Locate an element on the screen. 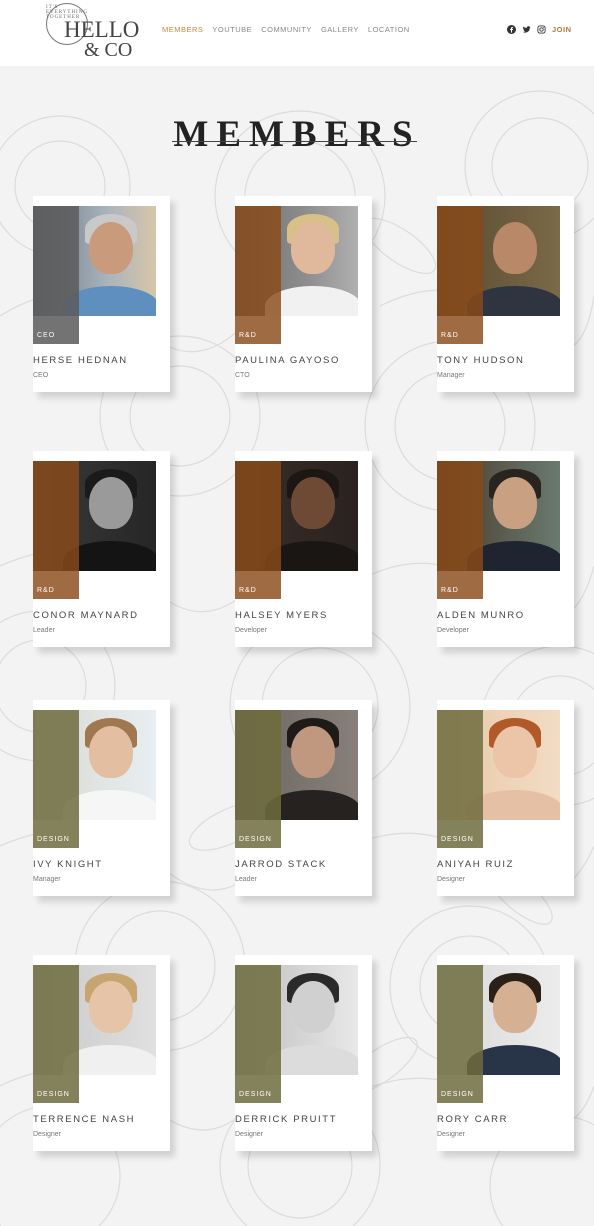  member-card-terrence-nash: DESIGN TERRENCE NASH Designer is located at coordinates (101, 1053).